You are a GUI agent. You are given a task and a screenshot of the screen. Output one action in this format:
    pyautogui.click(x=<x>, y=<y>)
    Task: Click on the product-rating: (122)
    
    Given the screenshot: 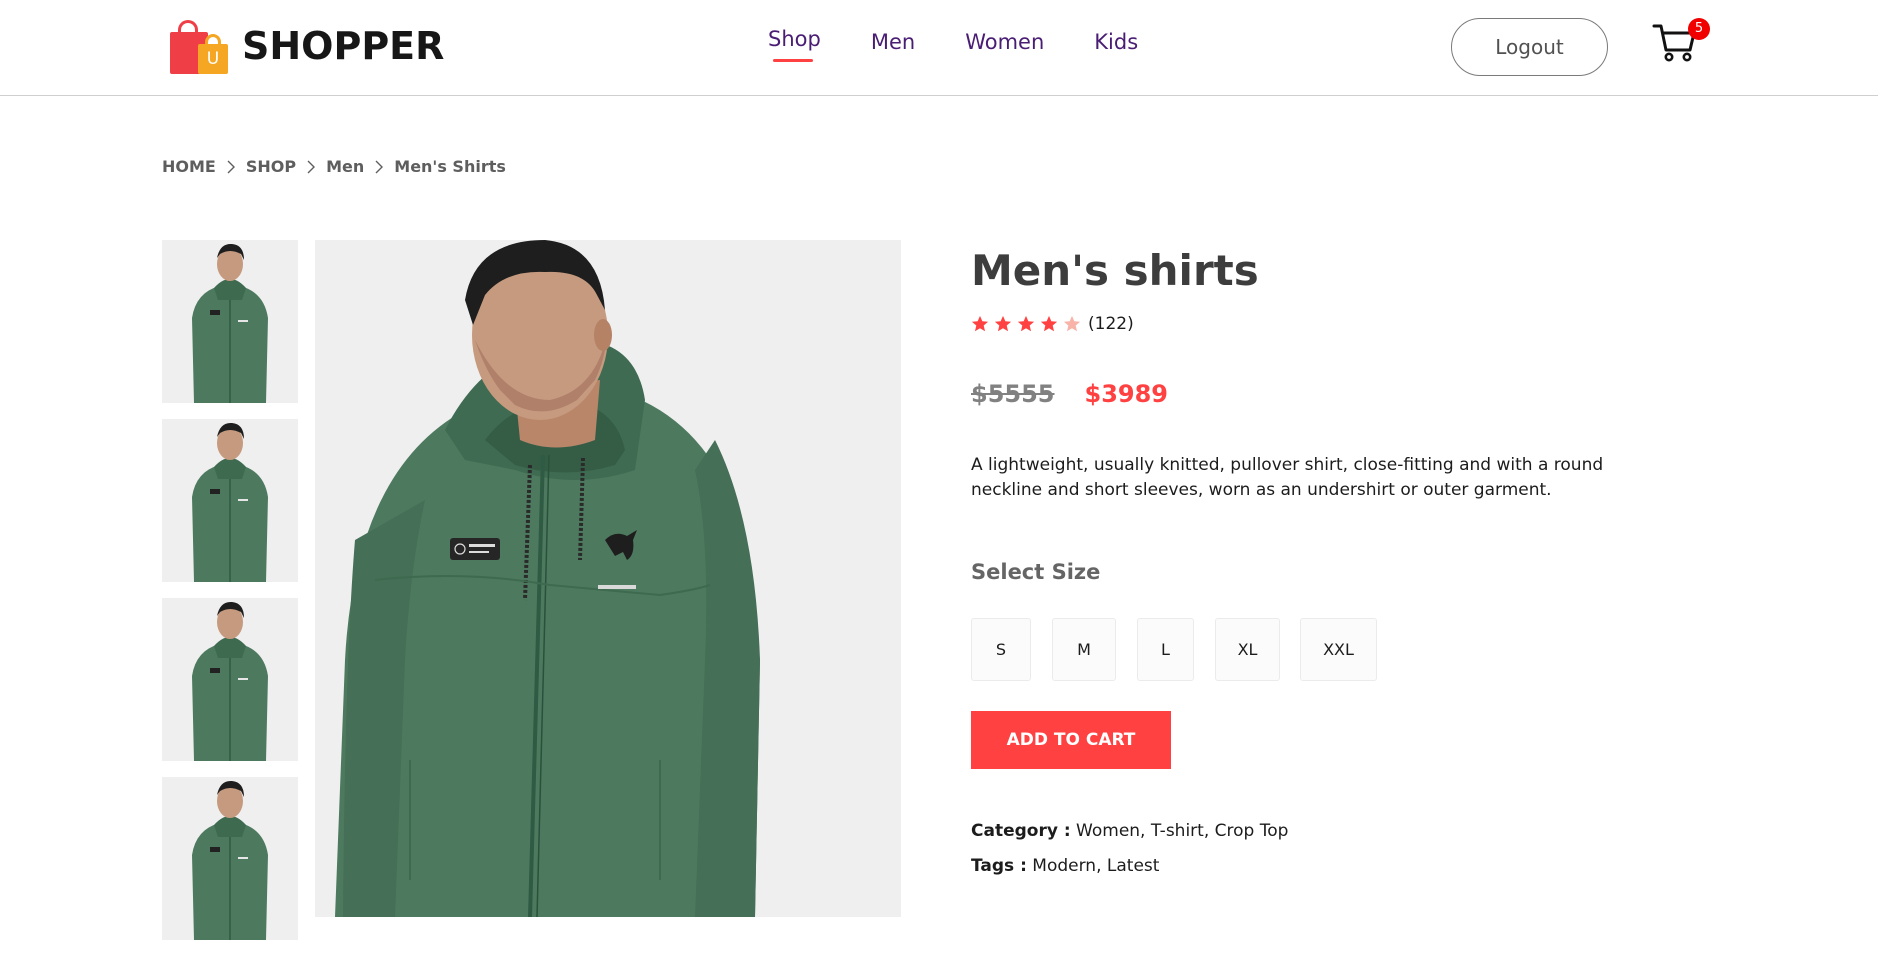 What is the action you would take?
    pyautogui.click(x=1052, y=324)
    